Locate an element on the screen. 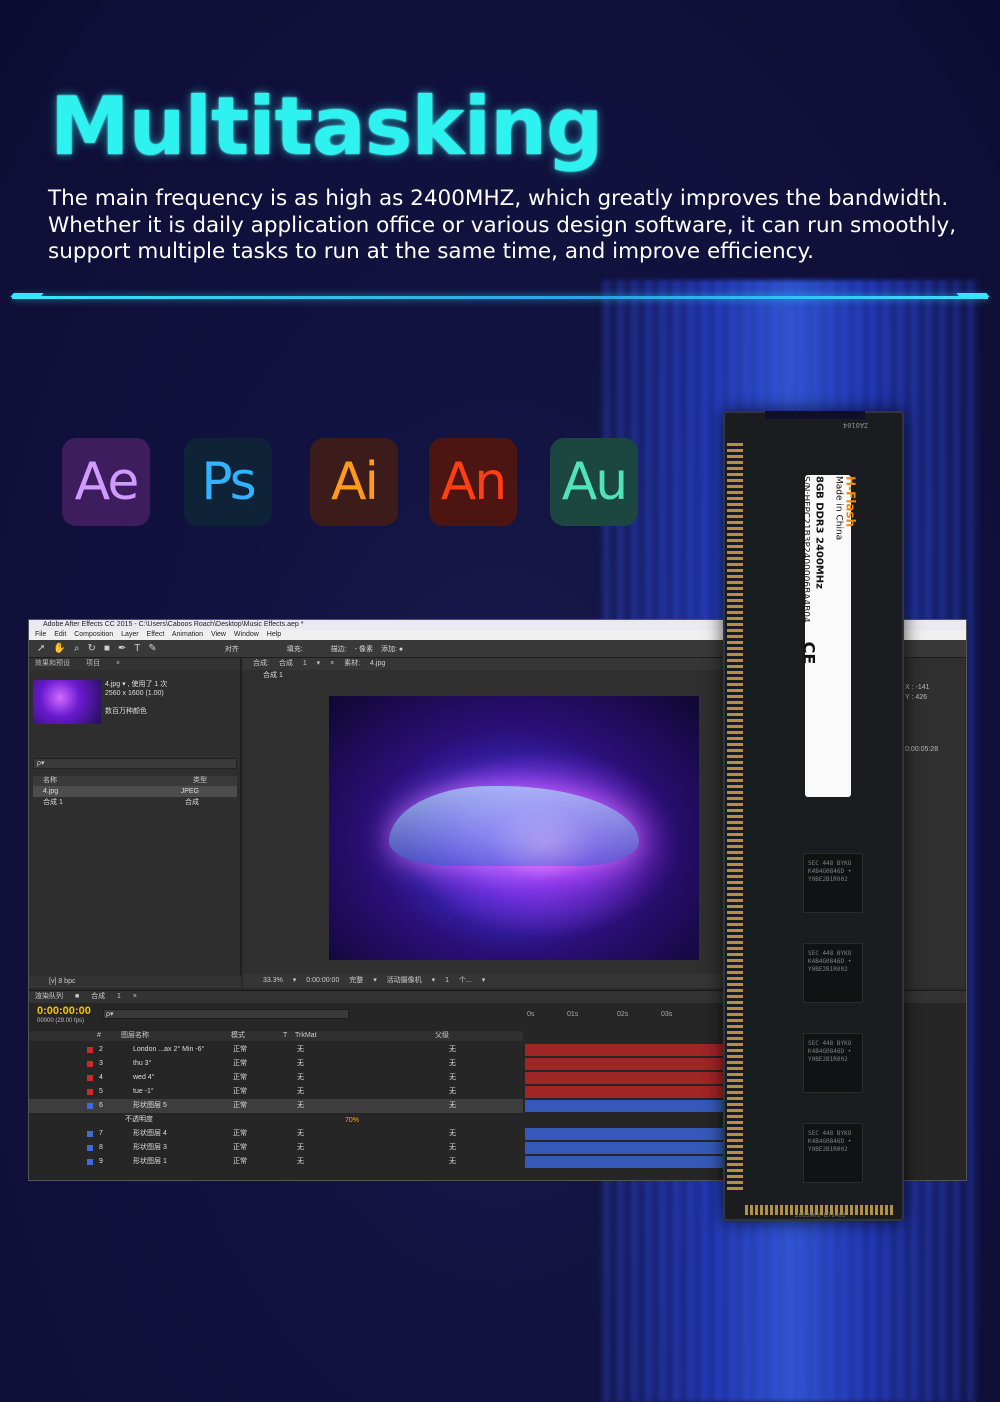  align-label: 对齐 is located at coordinates (232, 649).